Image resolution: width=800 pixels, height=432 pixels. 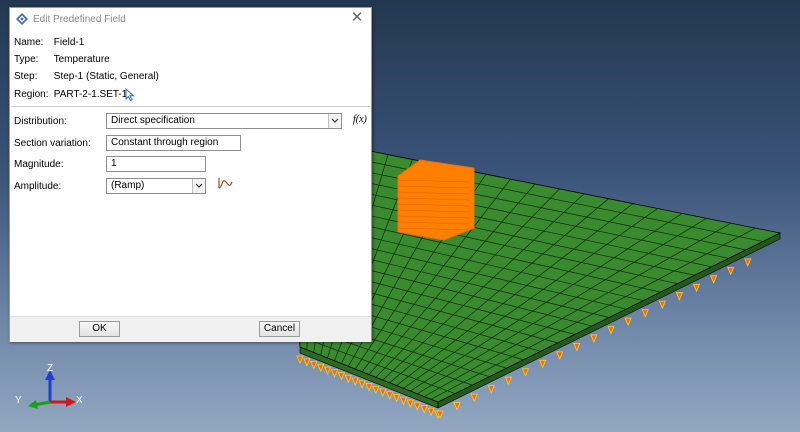 I want to click on type-label: Type:, so click(x=26, y=59).